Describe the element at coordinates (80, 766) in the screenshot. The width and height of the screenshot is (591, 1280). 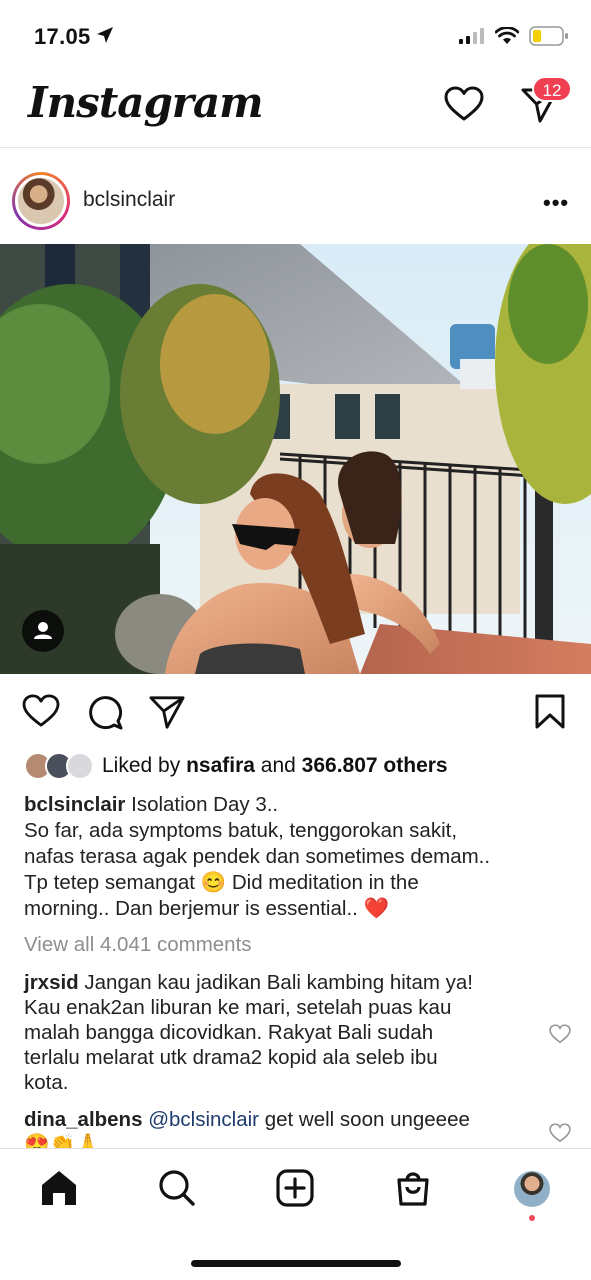
I see `liker-avatar` at that location.